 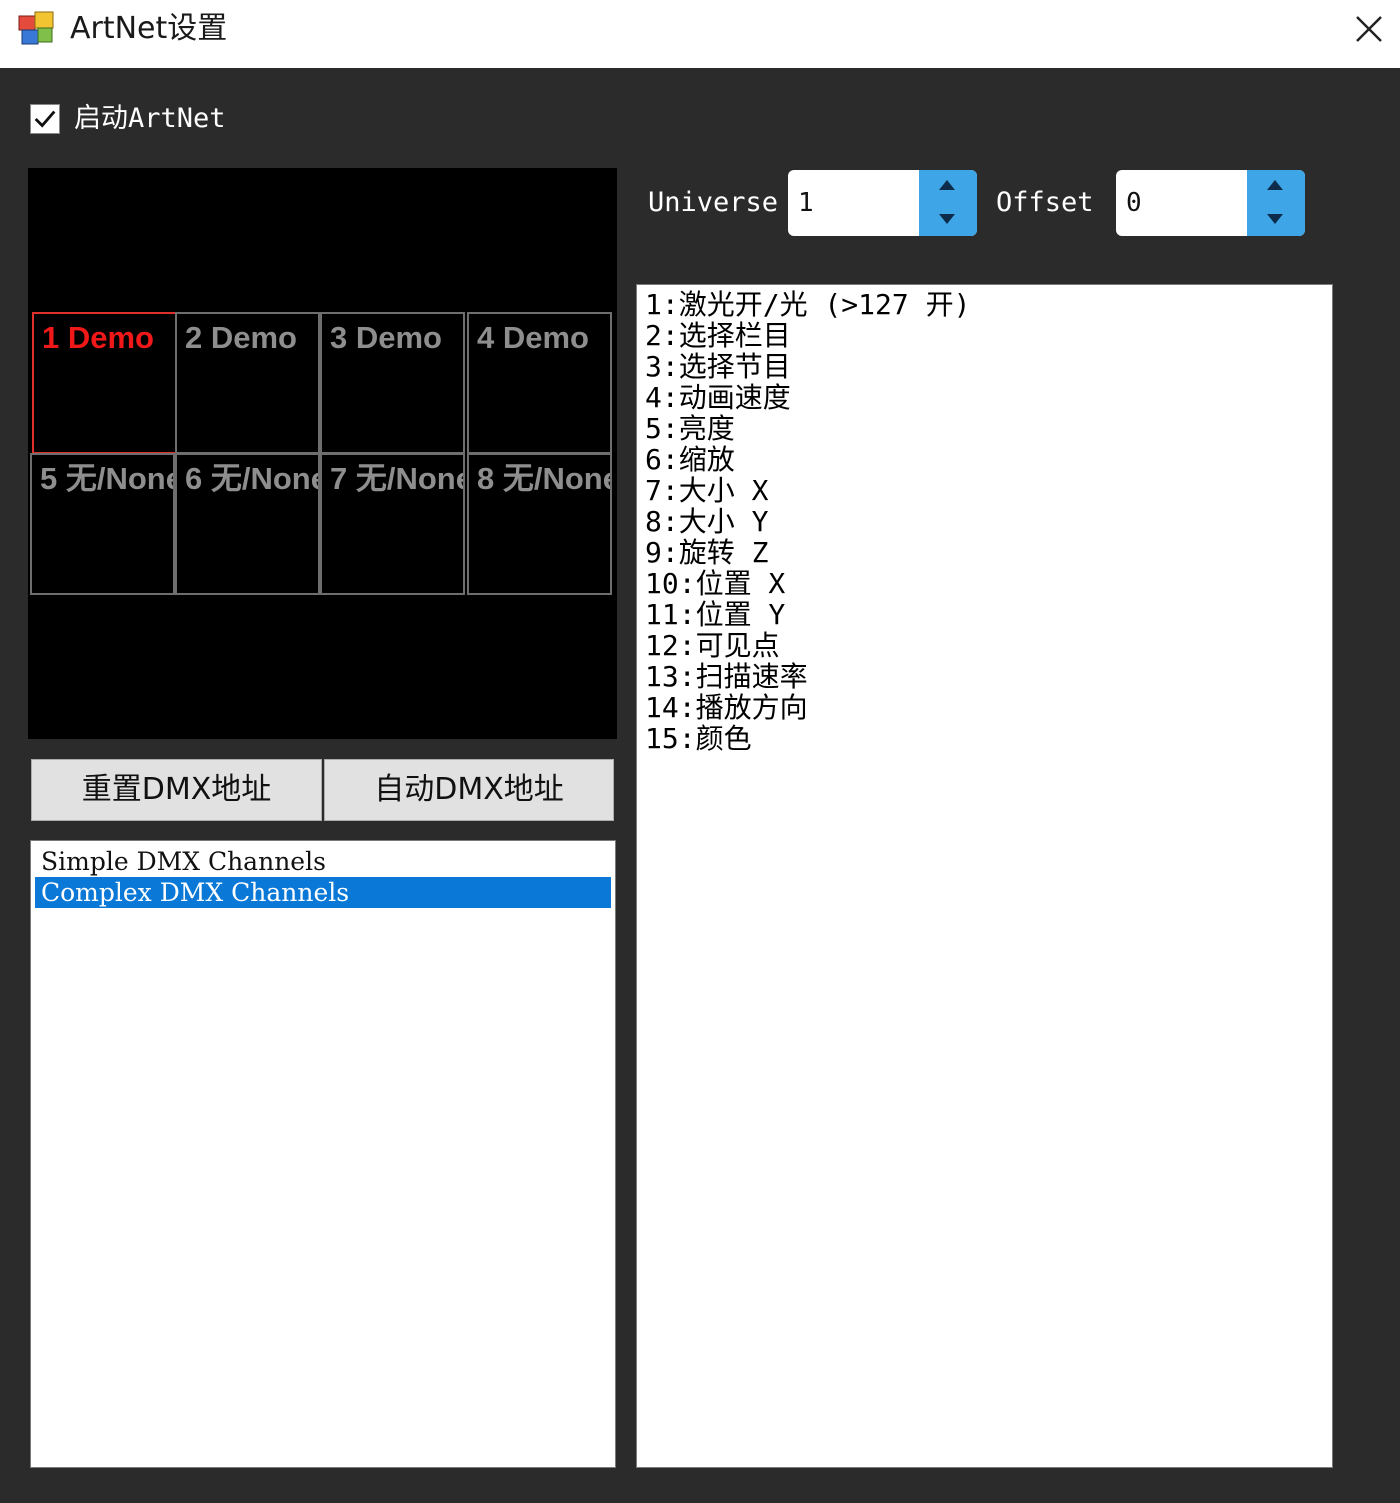 I want to click on channel-item: 2:选择栏目, so click(x=718, y=335).